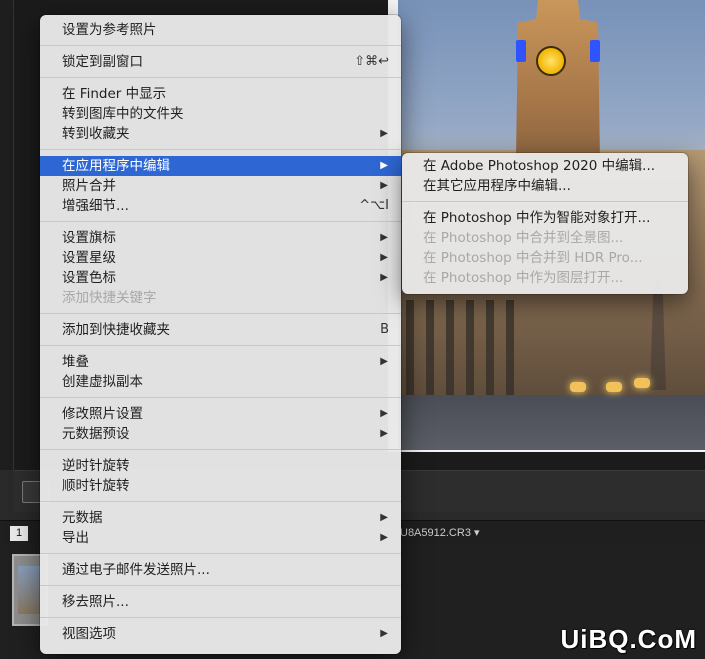 This screenshot has height=659, width=705. Describe the element at coordinates (220, 186) in the screenshot. I see `submenu-item: 照片合并 ▶` at that location.